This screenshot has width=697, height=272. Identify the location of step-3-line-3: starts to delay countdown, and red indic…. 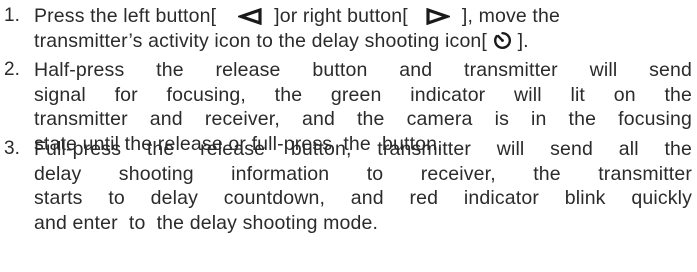
(363, 198).